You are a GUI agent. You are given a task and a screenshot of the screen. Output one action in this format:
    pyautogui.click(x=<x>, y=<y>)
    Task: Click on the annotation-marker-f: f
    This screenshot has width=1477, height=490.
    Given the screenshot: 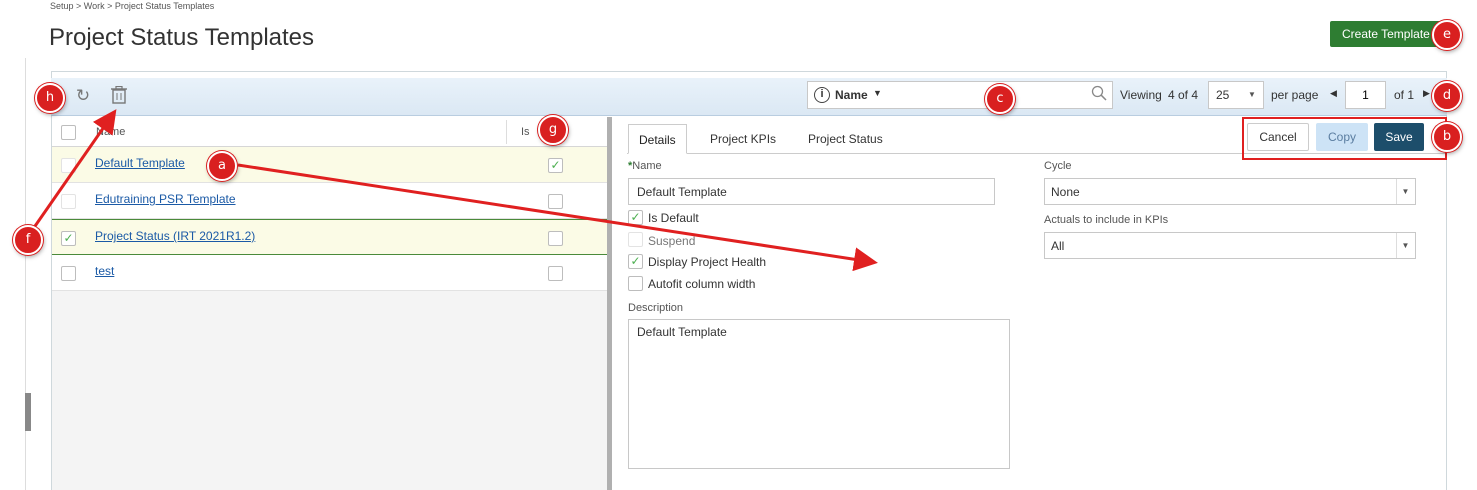 What is the action you would take?
    pyautogui.click(x=28, y=240)
    